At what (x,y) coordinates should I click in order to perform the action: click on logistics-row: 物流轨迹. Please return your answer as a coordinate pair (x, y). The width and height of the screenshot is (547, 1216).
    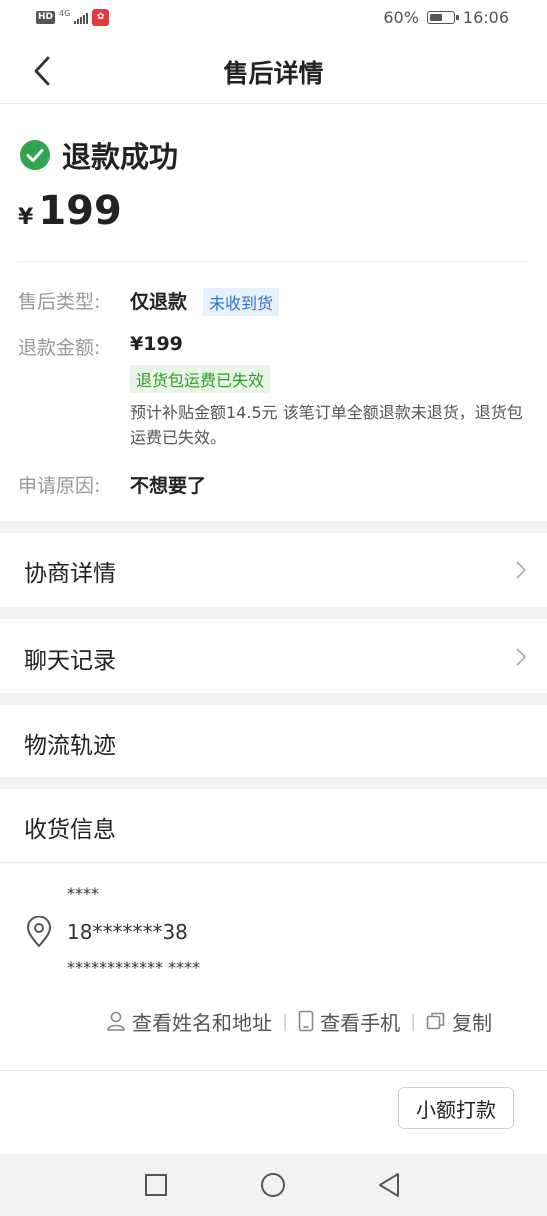
    Looking at the image, I should click on (273, 741).